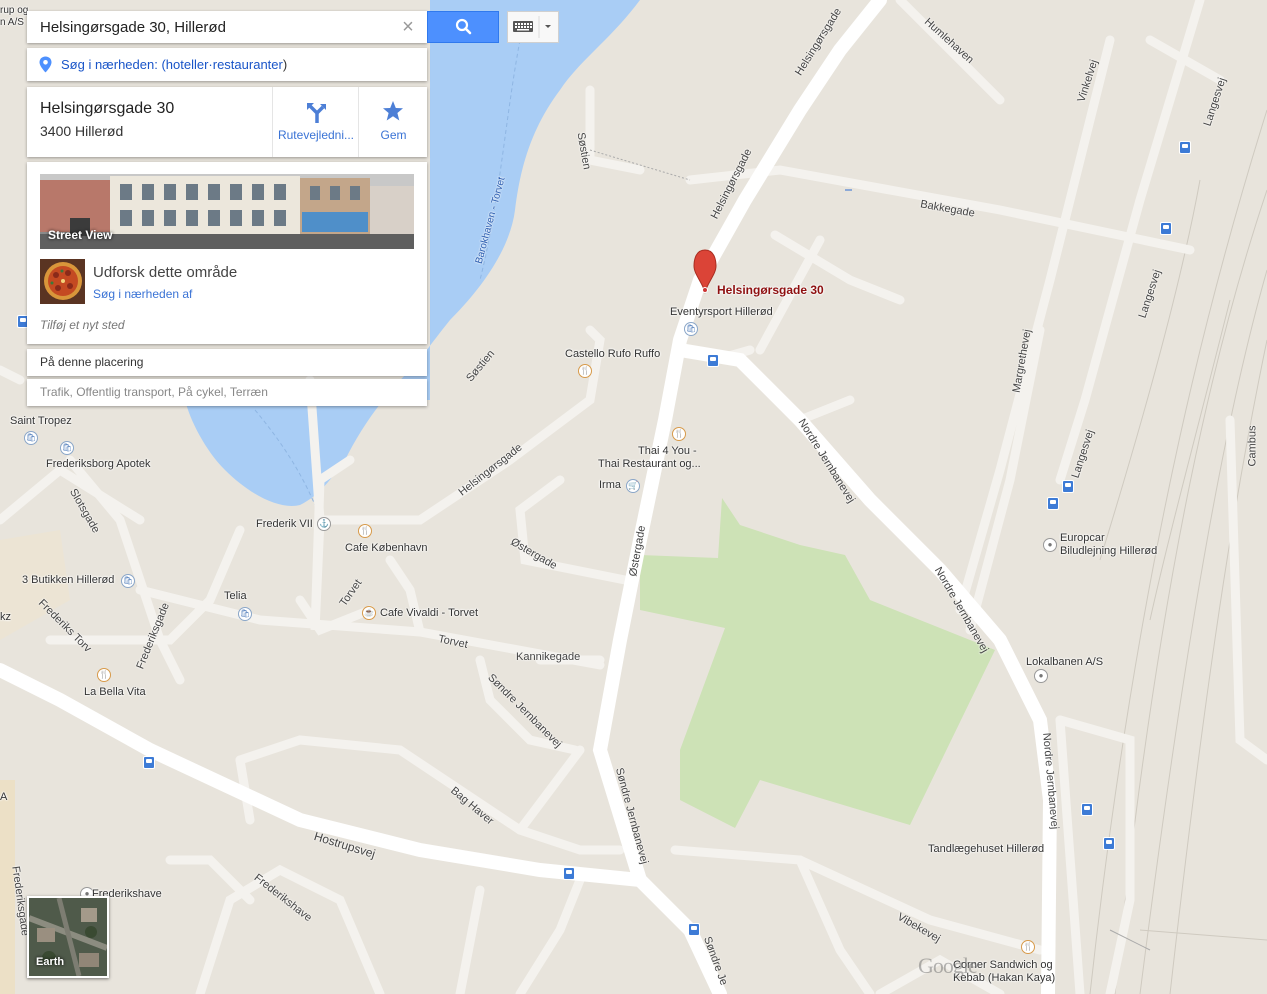 The width and height of the screenshot is (1267, 994). Describe the element at coordinates (224, 64) in the screenshot. I see `nearby-link: hoteller·restauranter` at that location.